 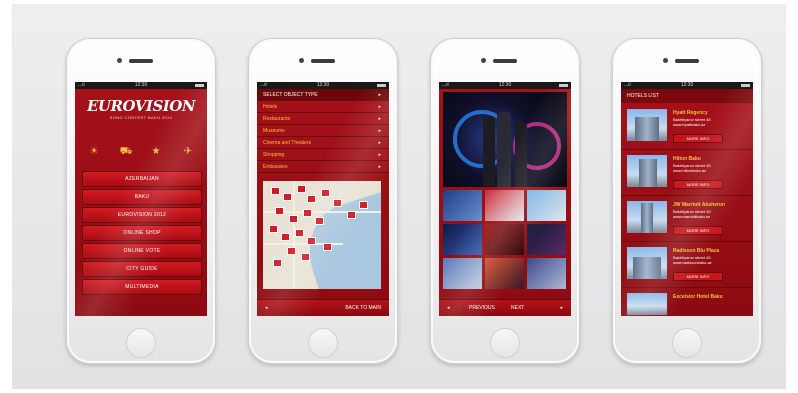 What do you see at coordinates (126, 152) in the screenshot?
I see `car-icon: ⛟` at bounding box center [126, 152].